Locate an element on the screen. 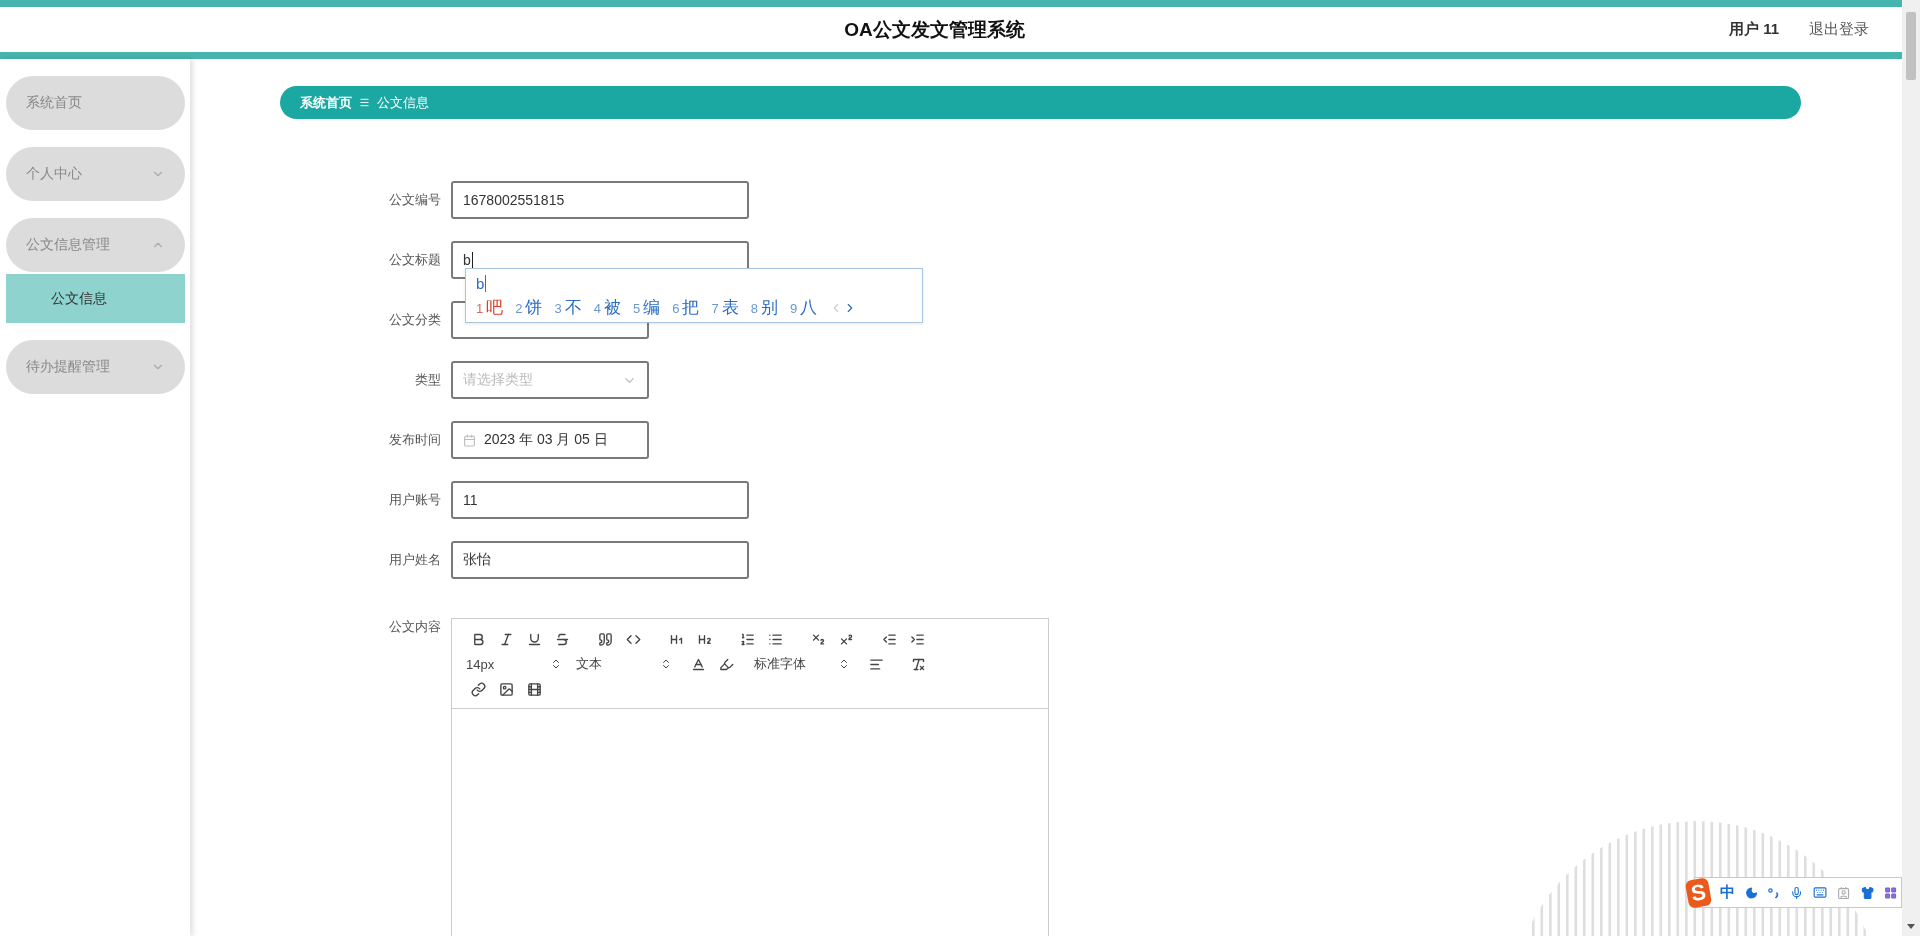 This screenshot has width=1920, height=936. ime-input-text: b is located at coordinates (481, 283).